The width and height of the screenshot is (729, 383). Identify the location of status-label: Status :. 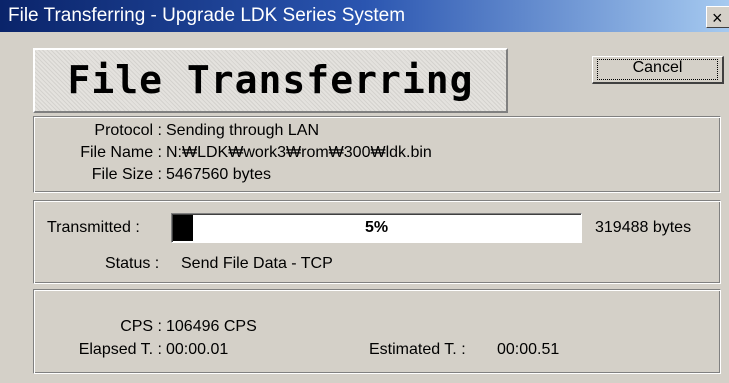
(132, 263).